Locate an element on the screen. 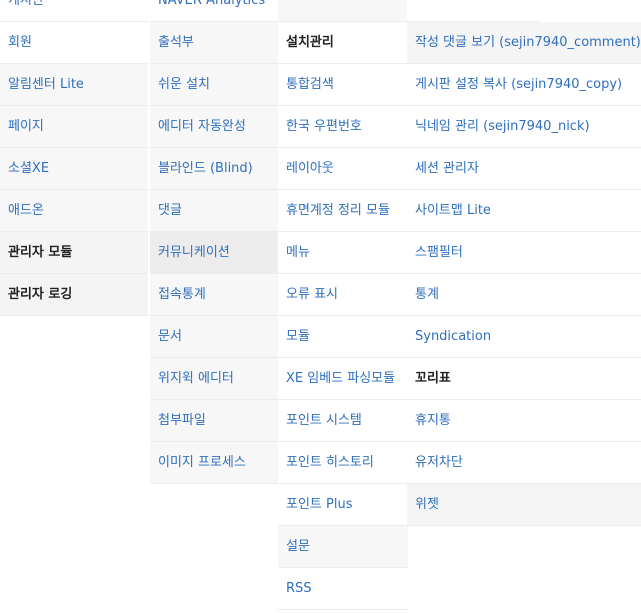 The image size is (641, 613). menu-item-comment: 댓글 is located at coordinates (214, 211).